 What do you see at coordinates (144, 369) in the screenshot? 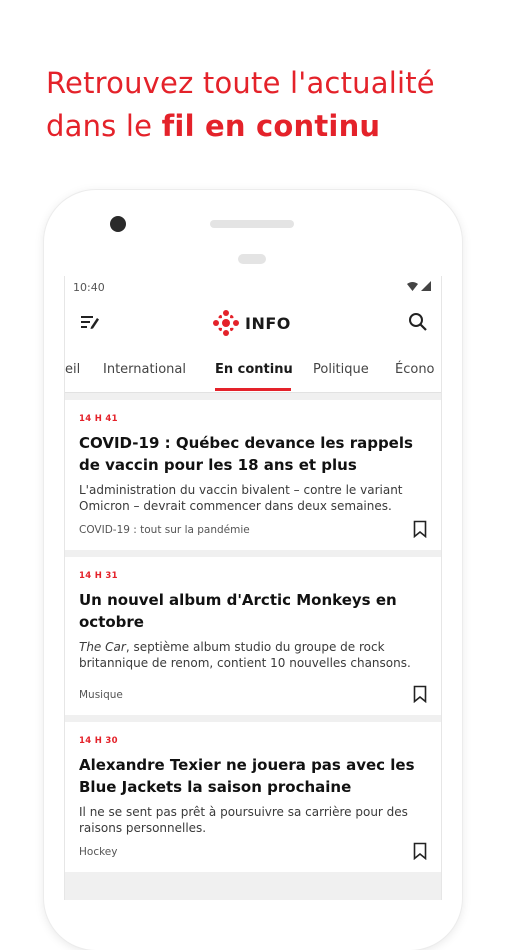
I see `tab-international: International` at bounding box center [144, 369].